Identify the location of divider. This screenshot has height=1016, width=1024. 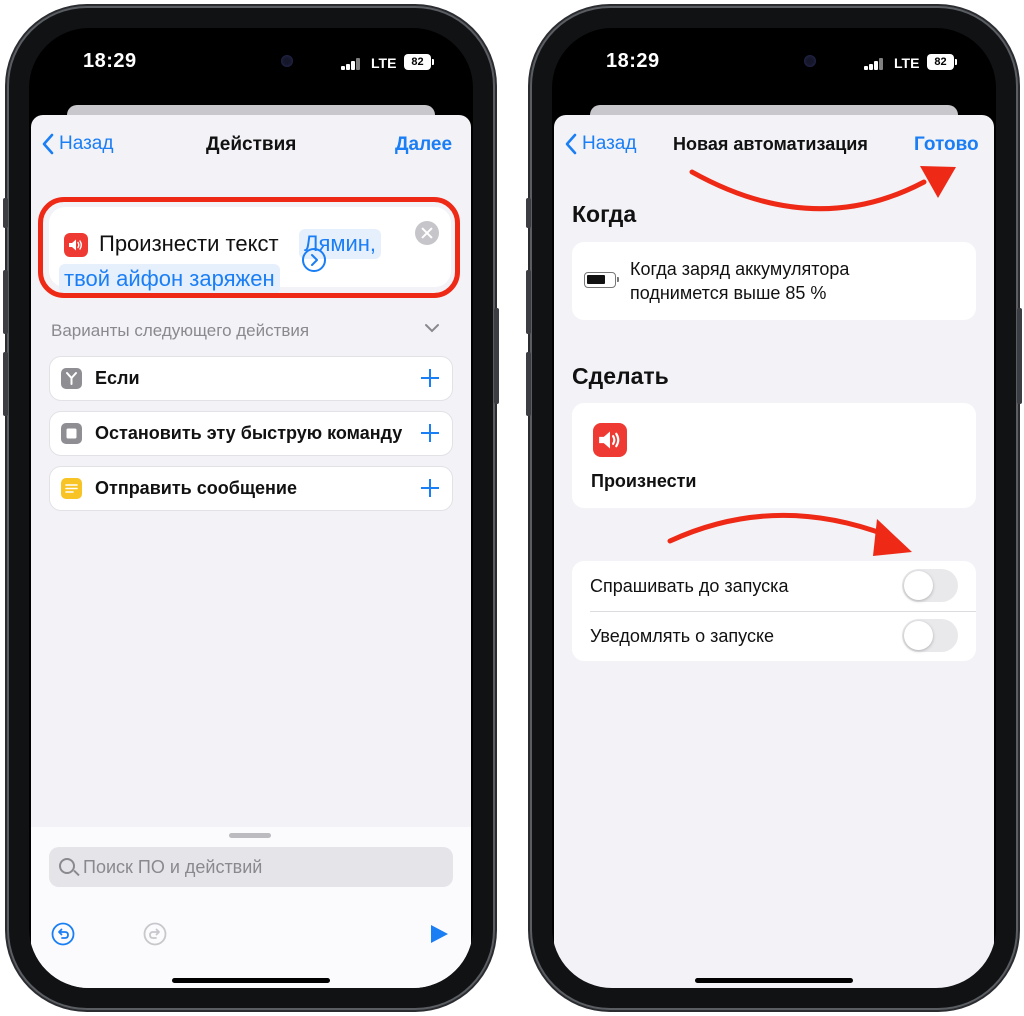
(783, 611).